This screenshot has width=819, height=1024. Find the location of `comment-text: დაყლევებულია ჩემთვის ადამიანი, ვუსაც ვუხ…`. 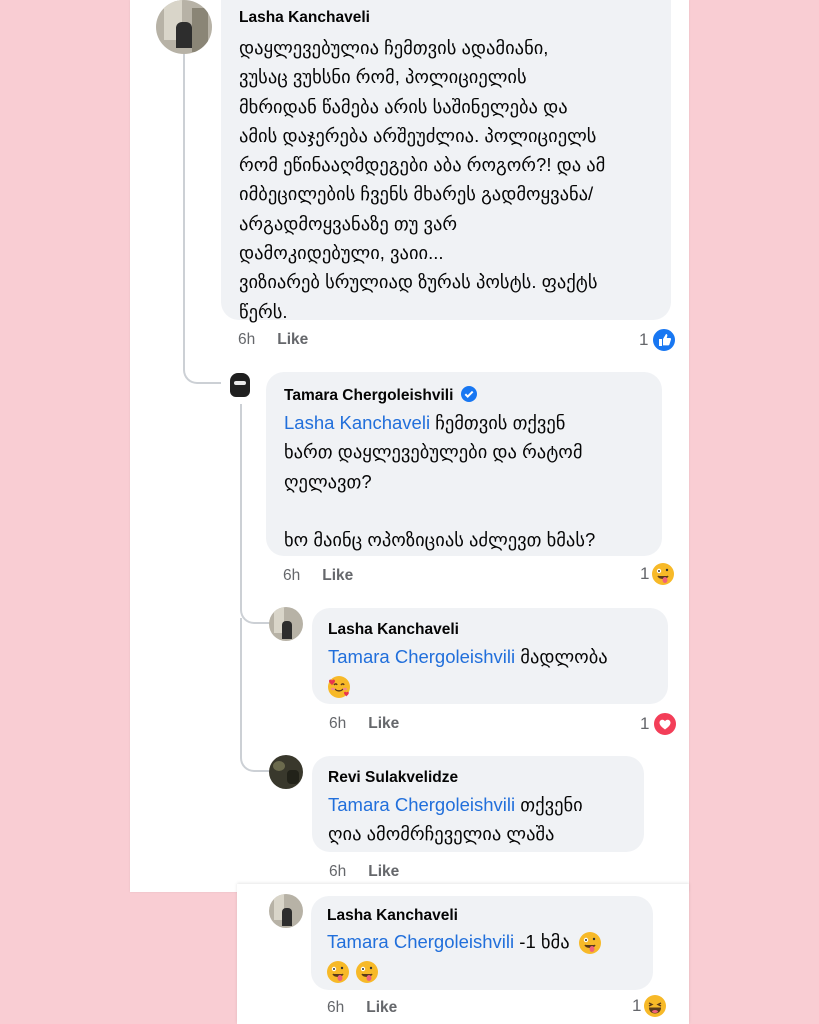

comment-text: დაყლევებულია ჩემთვის ადამიანი, ვუსაც ვუხ… is located at coordinates (422, 179).